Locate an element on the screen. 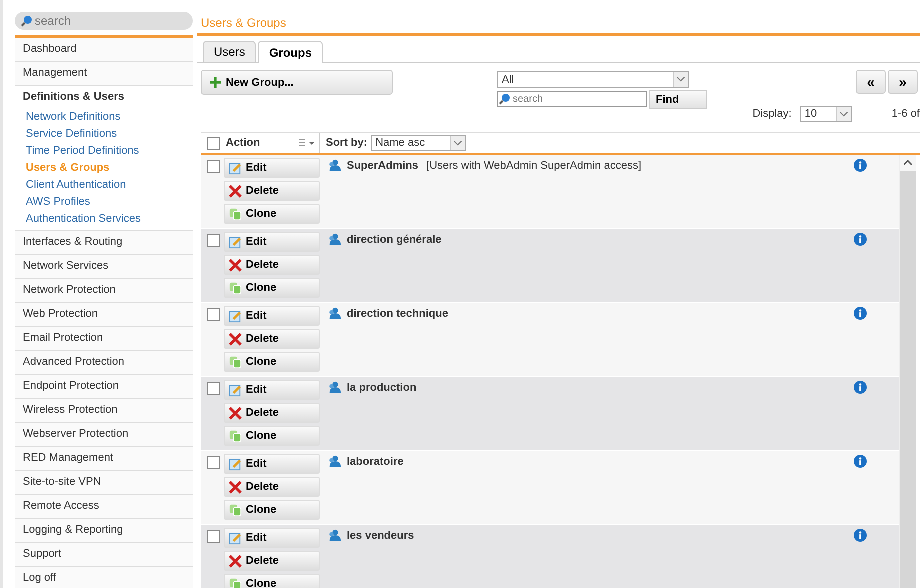 Image resolution: width=920 pixels, height=588 pixels. menu-item: Wireless Protection is located at coordinates (104, 411).